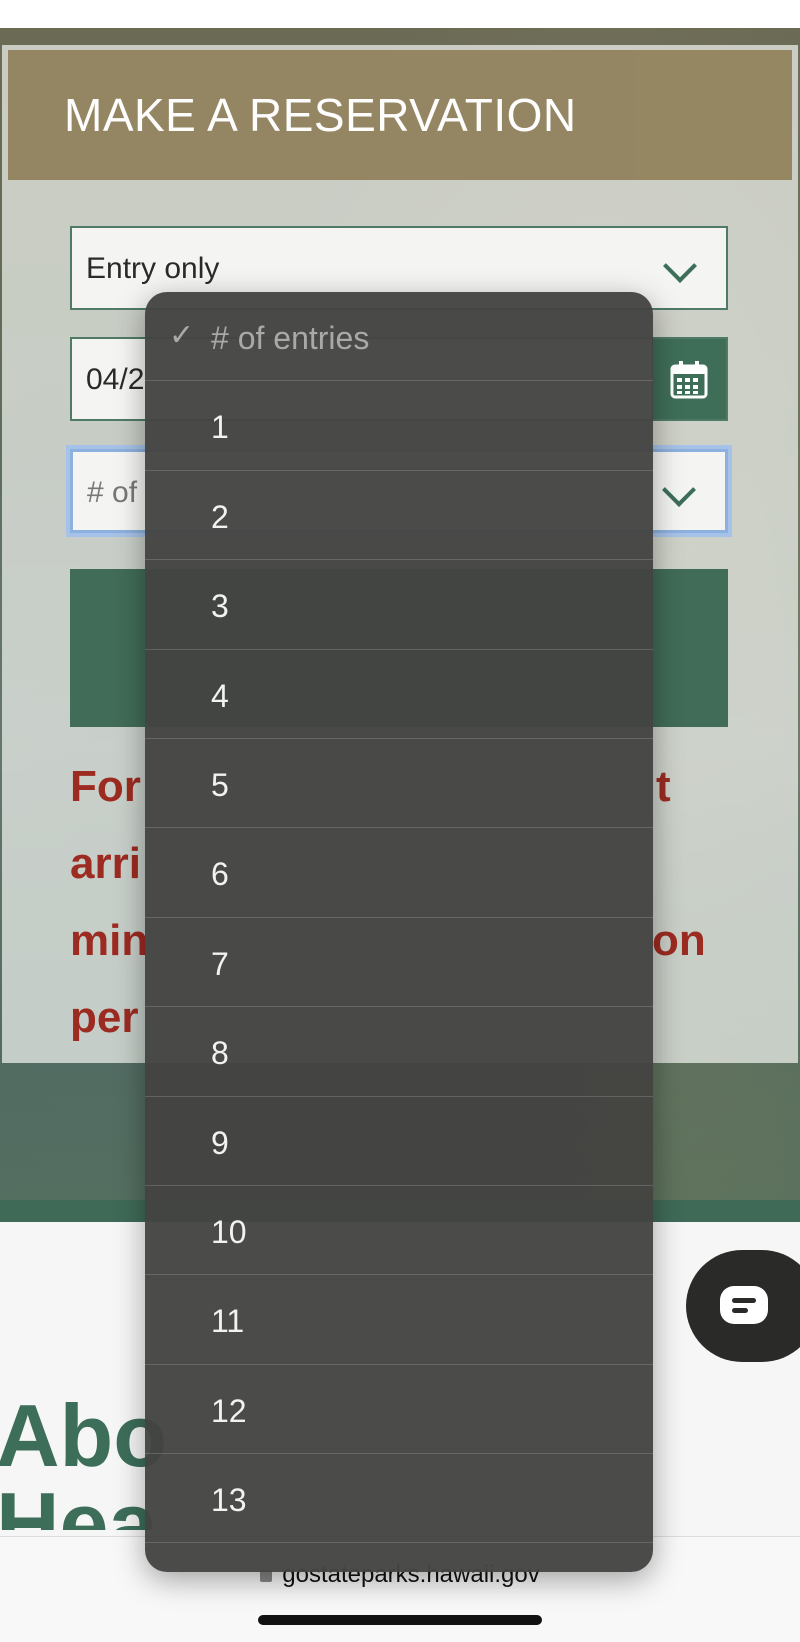 This screenshot has height=1642, width=800. I want to click on dropdown-option: 13, so click(399, 1499).